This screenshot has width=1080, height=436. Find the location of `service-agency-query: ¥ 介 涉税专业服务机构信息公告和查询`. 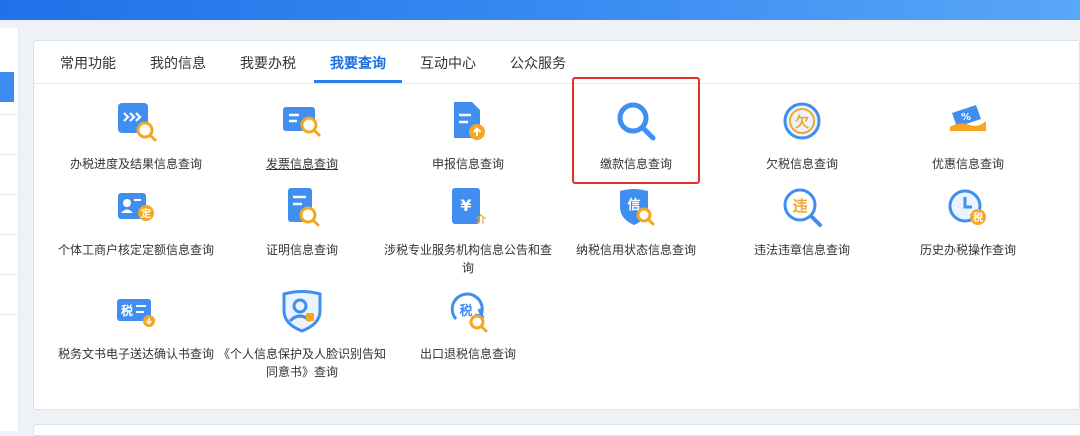

service-agency-query: ¥ 介 涉税专业服务机构信息公告和查询 is located at coordinates (468, 231).